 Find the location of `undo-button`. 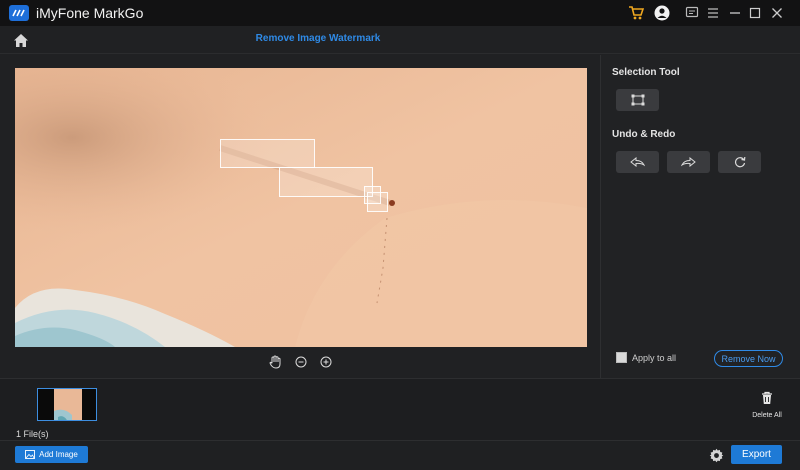

undo-button is located at coordinates (637, 162).